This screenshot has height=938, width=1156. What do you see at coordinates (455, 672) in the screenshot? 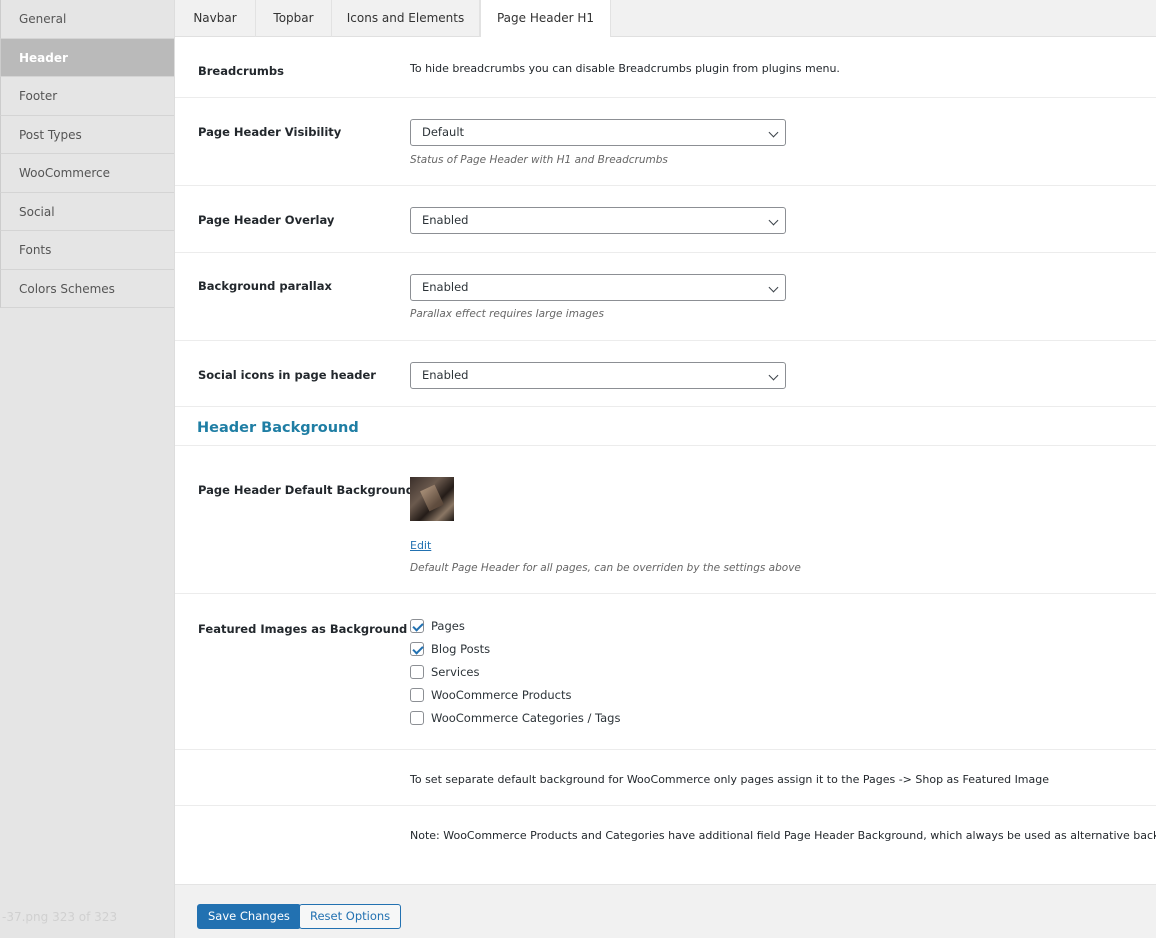
I see `services-checkbox-label: Services` at bounding box center [455, 672].